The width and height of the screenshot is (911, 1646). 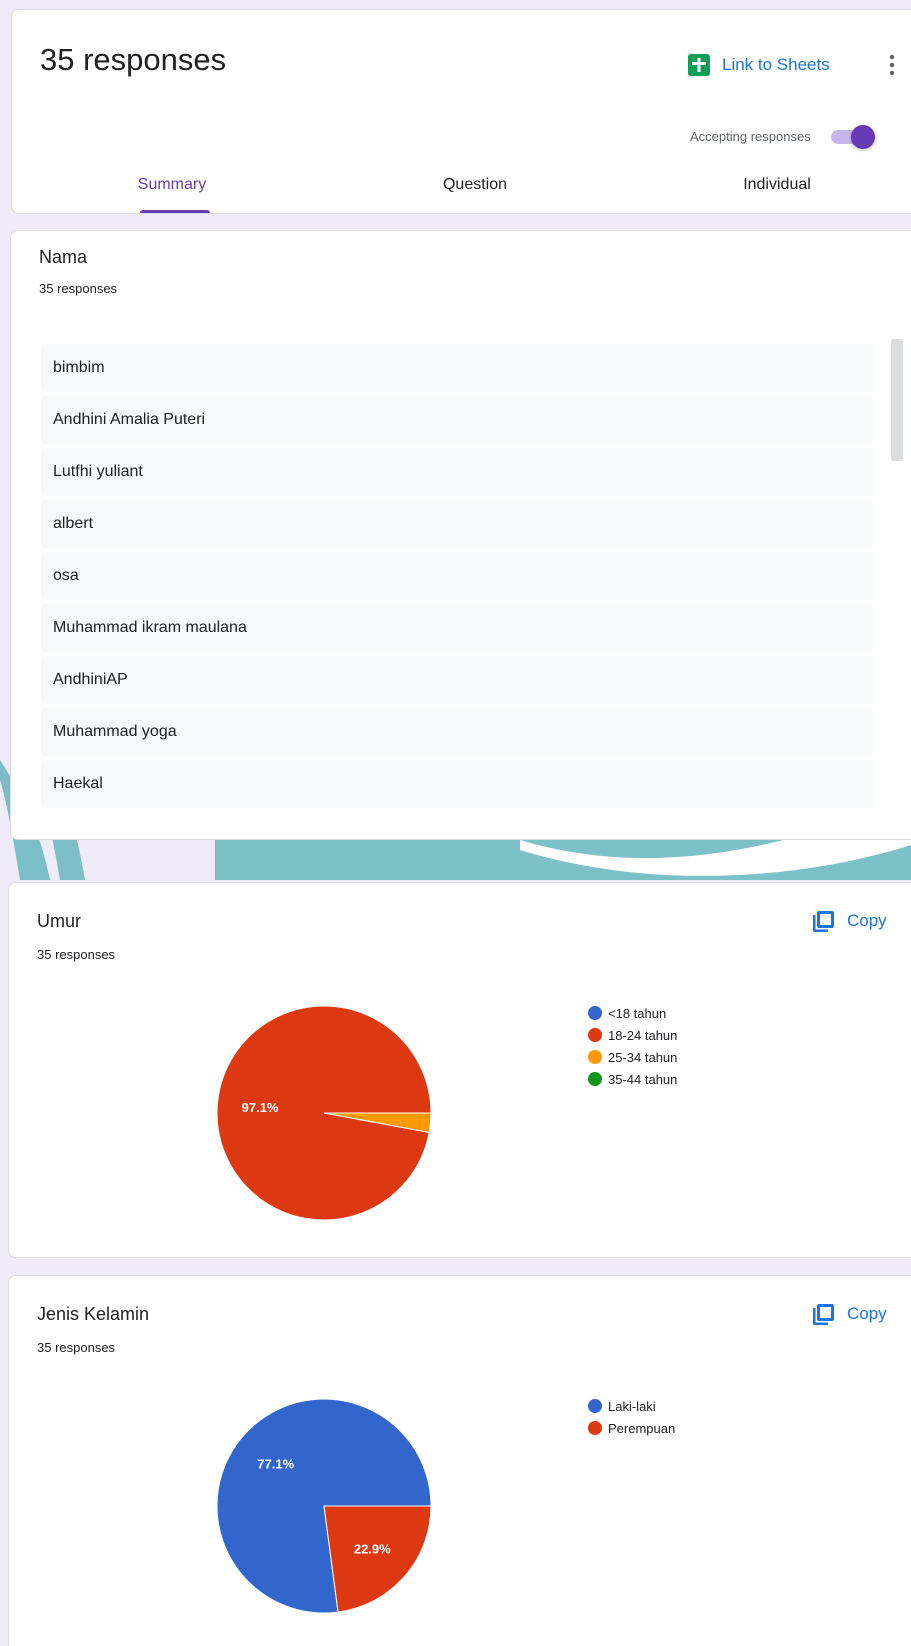 What do you see at coordinates (777, 185) in the screenshot?
I see `tab-individual: Individual` at bounding box center [777, 185].